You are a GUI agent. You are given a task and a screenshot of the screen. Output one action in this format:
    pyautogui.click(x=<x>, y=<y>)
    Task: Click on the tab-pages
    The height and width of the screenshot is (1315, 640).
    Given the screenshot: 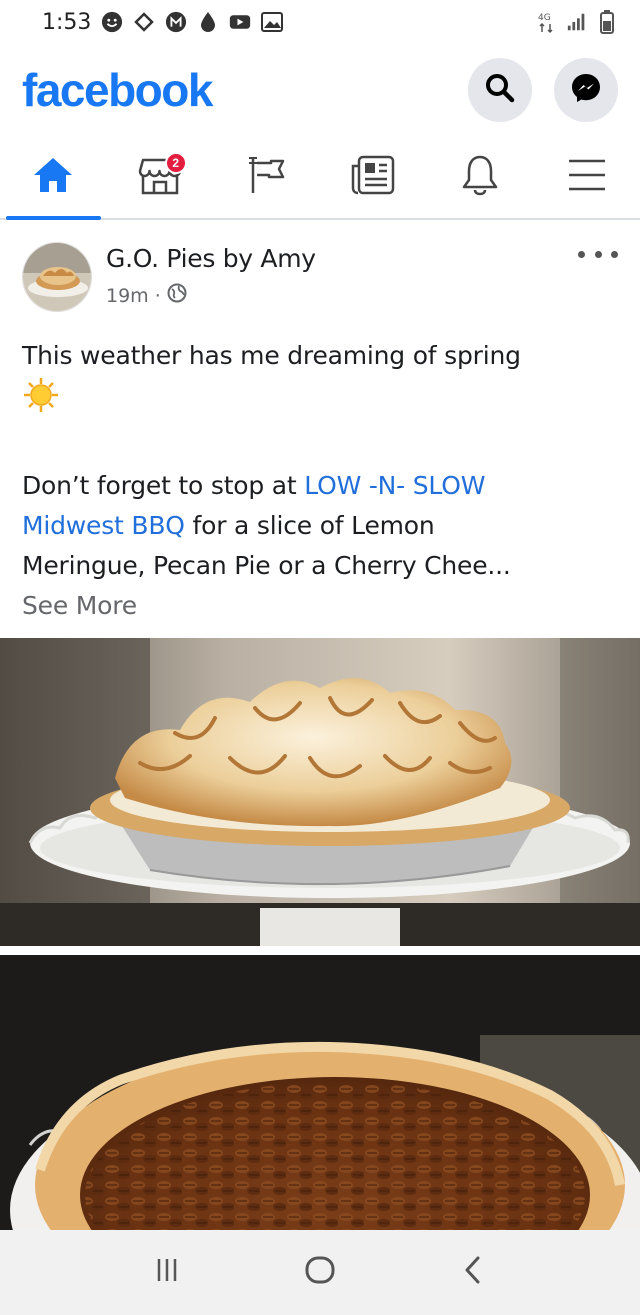 What is the action you would take?
    pyautogui.click(x=266, y=177)
    